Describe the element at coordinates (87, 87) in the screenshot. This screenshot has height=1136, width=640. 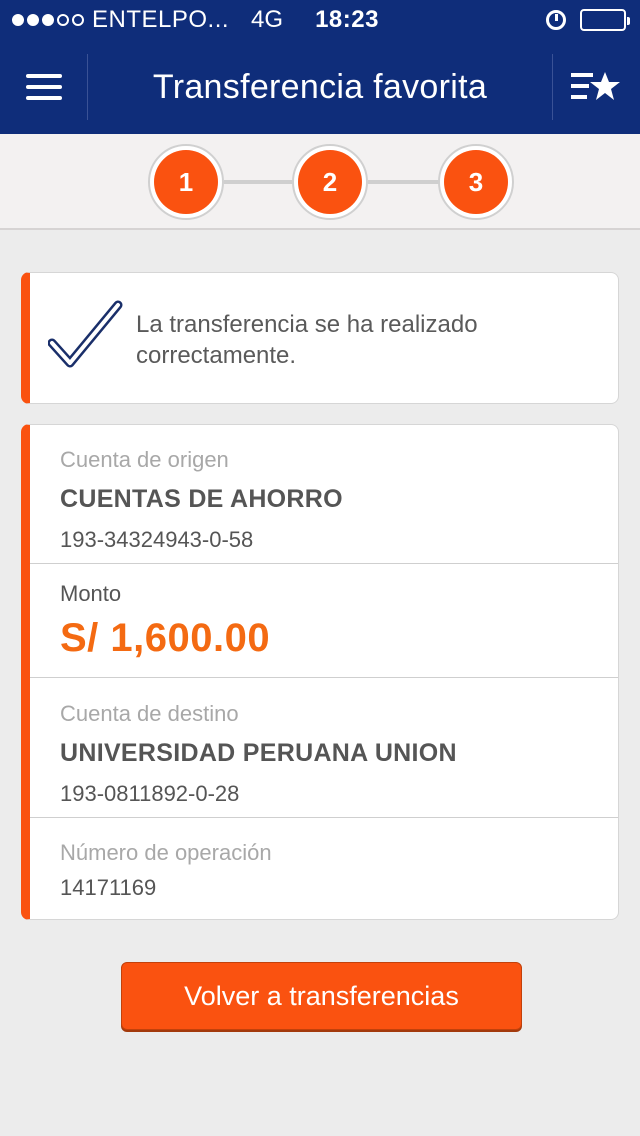
I see `nav-divider` at that location.